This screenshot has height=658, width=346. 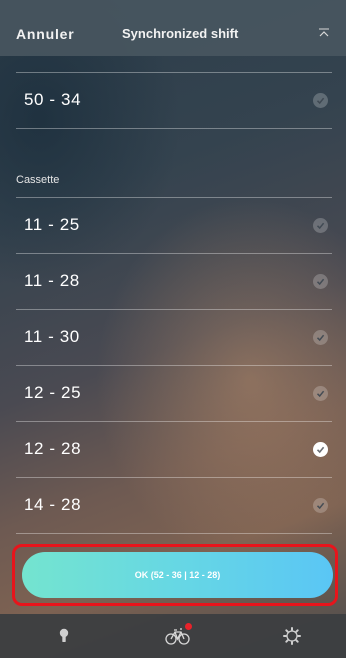 I want to click on list-item-cassette-11-25: 11 - 25, so click(x=173, y=225).